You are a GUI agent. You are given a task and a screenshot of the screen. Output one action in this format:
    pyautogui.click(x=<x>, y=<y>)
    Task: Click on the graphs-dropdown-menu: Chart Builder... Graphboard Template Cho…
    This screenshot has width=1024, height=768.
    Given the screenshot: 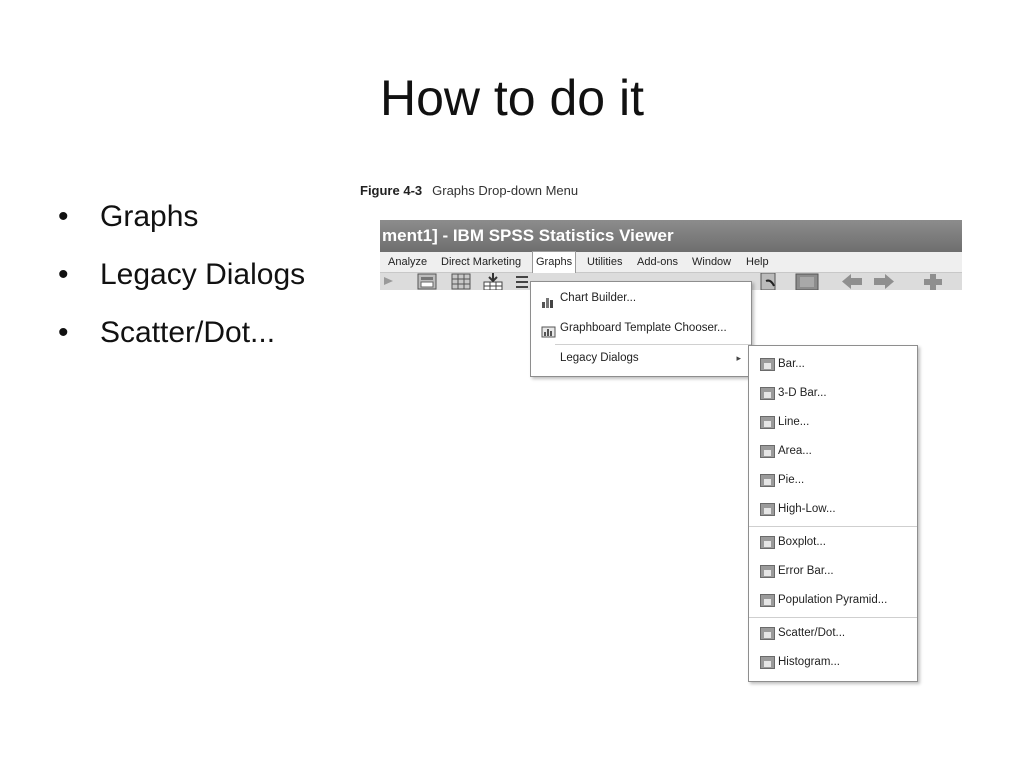 What is the action you would take?
    pyautogui.click(x=641, y=329)
    